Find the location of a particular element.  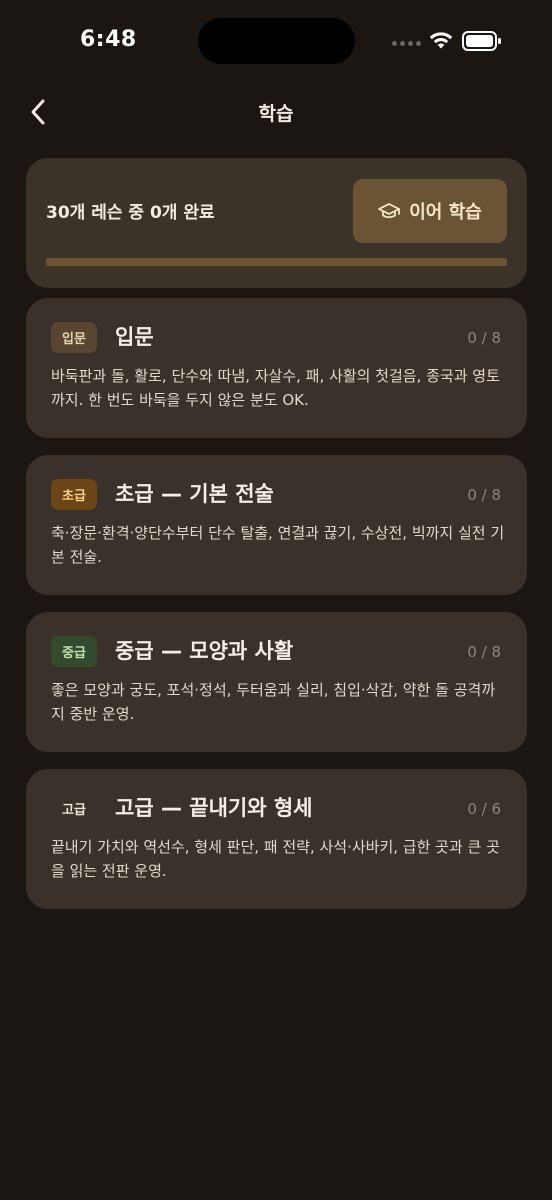

navigation-bar: 학습 is located at coordinates (276, 112).